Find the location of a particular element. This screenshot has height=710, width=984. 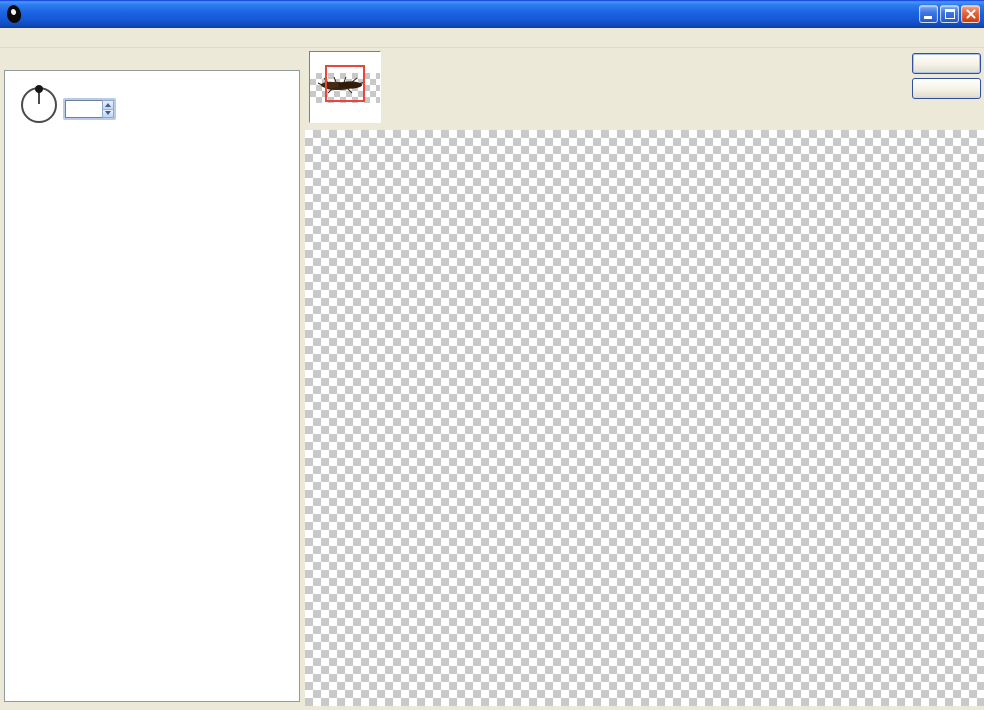

cancel-button is located at coordinates (946, 88).